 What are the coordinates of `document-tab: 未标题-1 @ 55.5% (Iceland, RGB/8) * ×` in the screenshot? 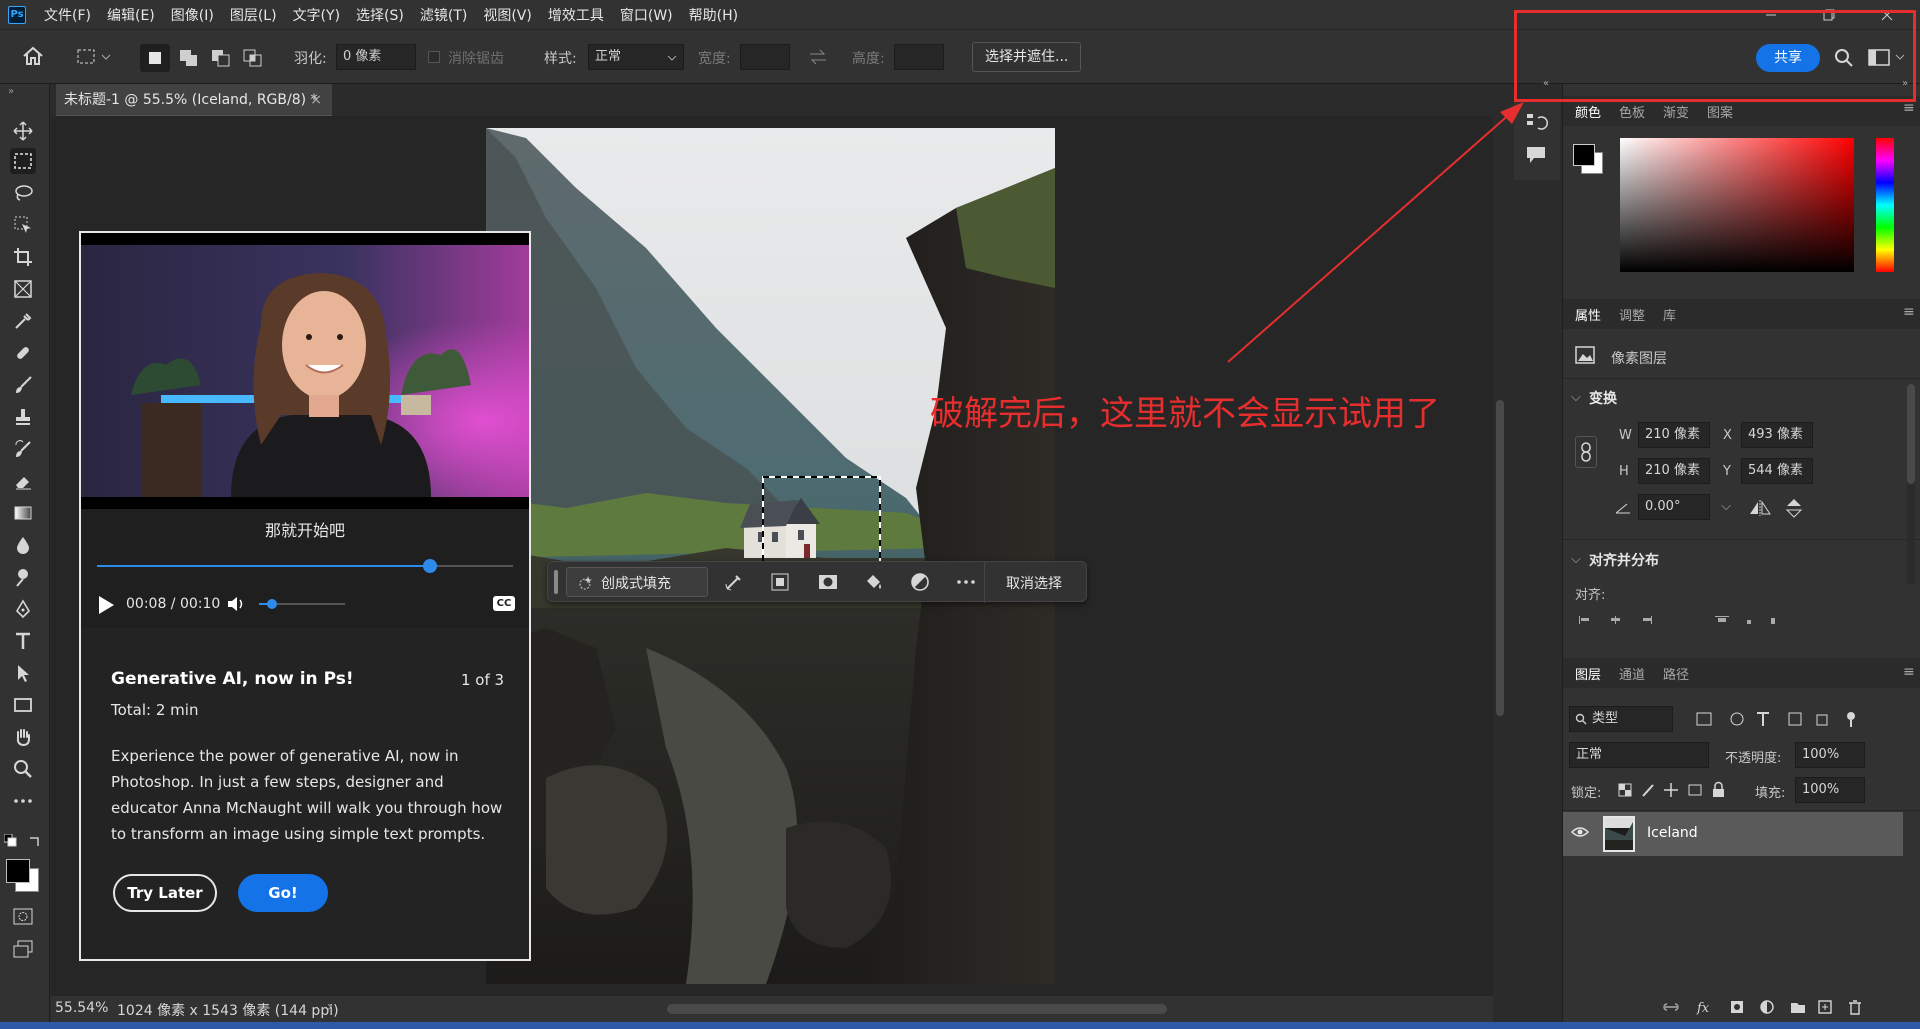 It's located at (194, 100).